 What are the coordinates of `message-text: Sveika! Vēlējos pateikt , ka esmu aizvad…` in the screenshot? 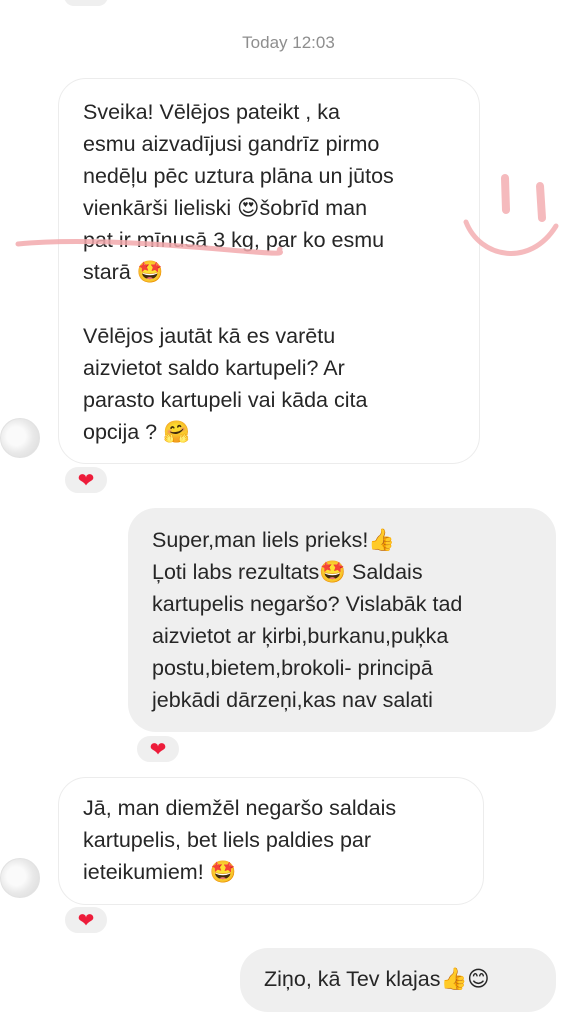 It's located at (238, 192).